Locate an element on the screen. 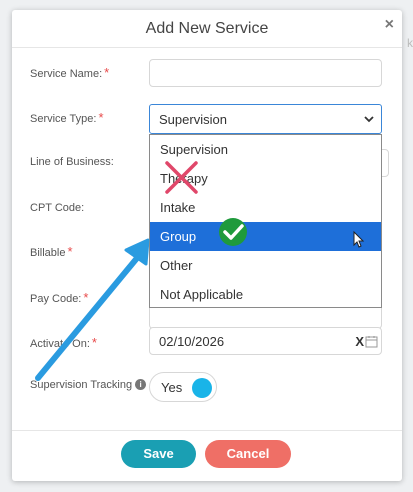  line-of-business-label: Line of Business: is located at coordinates (72, 162).